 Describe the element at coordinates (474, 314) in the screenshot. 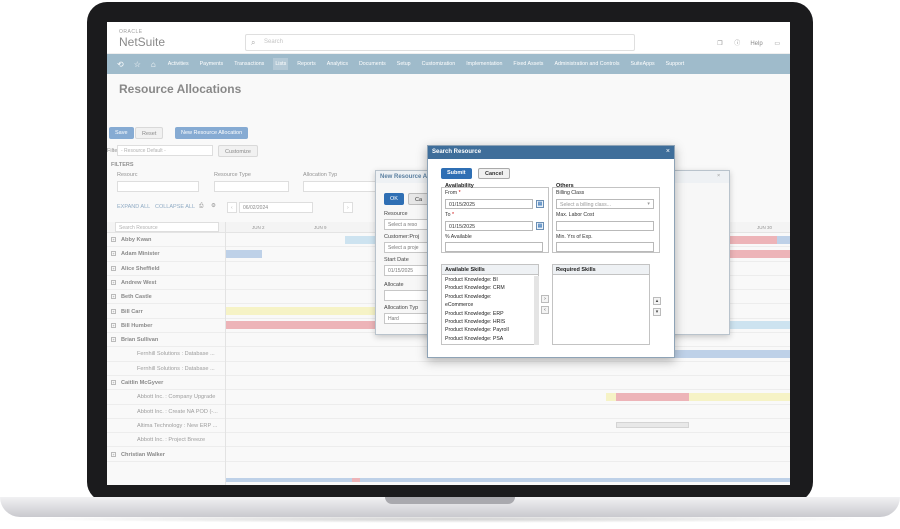

I see `skill-option: Product Knowledge: ERP` at that location.